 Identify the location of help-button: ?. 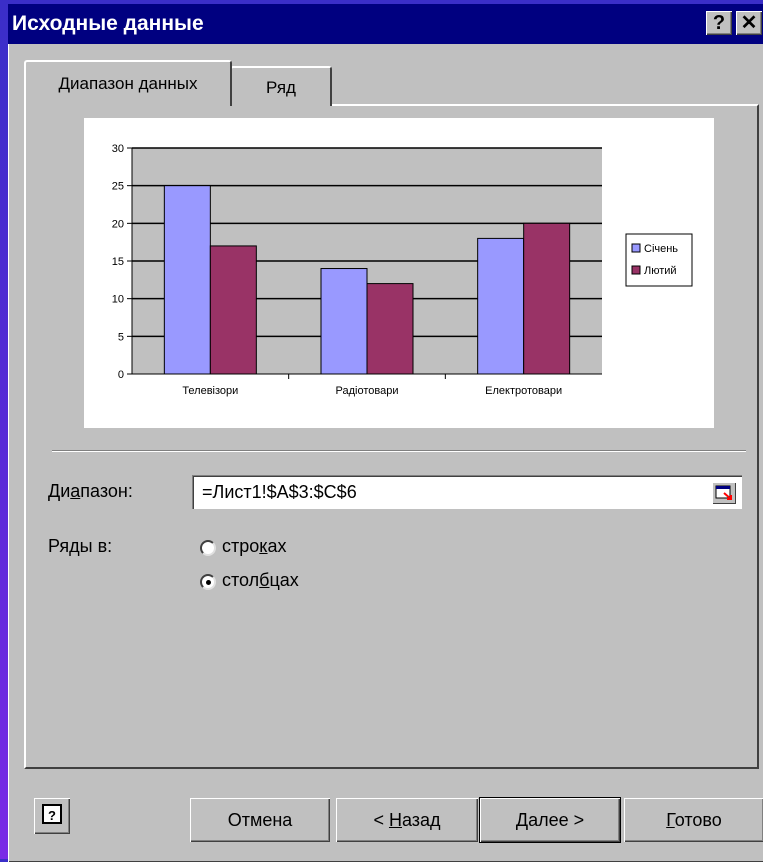
(52, 816).